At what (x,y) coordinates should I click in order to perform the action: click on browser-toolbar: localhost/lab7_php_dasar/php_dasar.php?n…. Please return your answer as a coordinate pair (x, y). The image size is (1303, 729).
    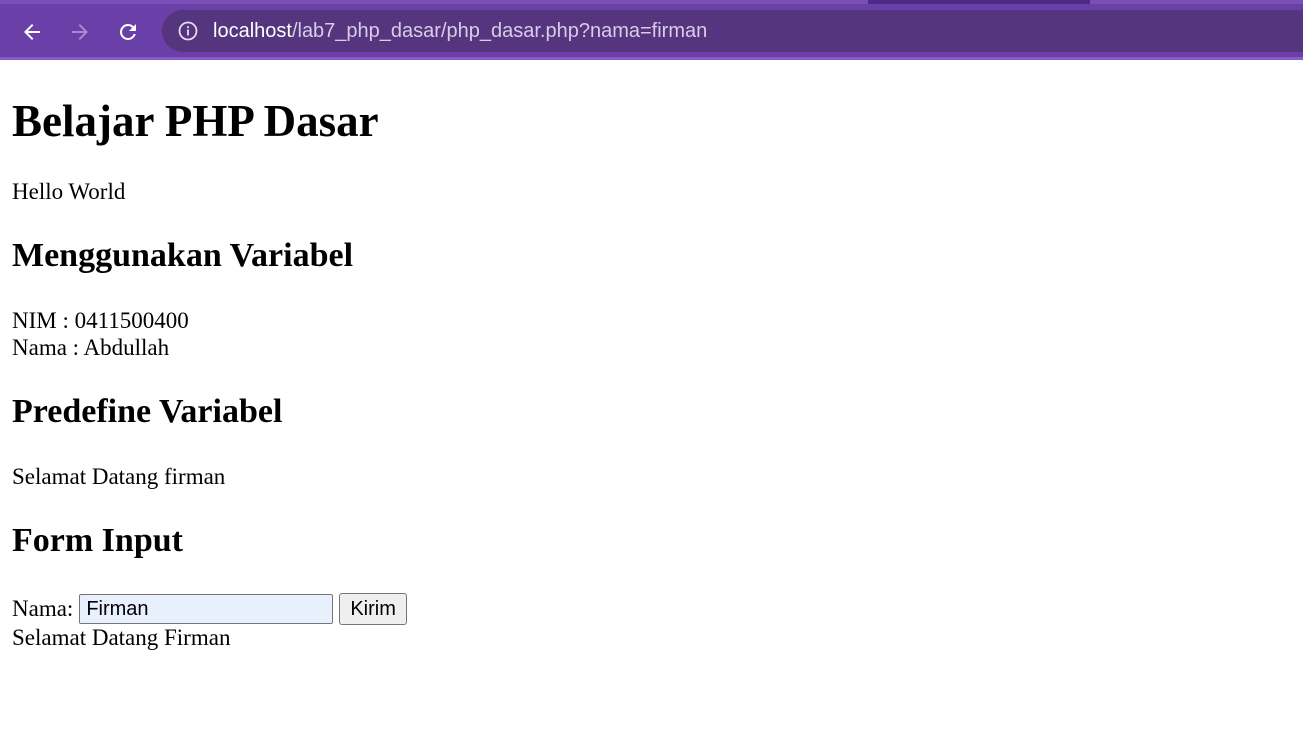
    Looking at the image, I should click on (651, 30).